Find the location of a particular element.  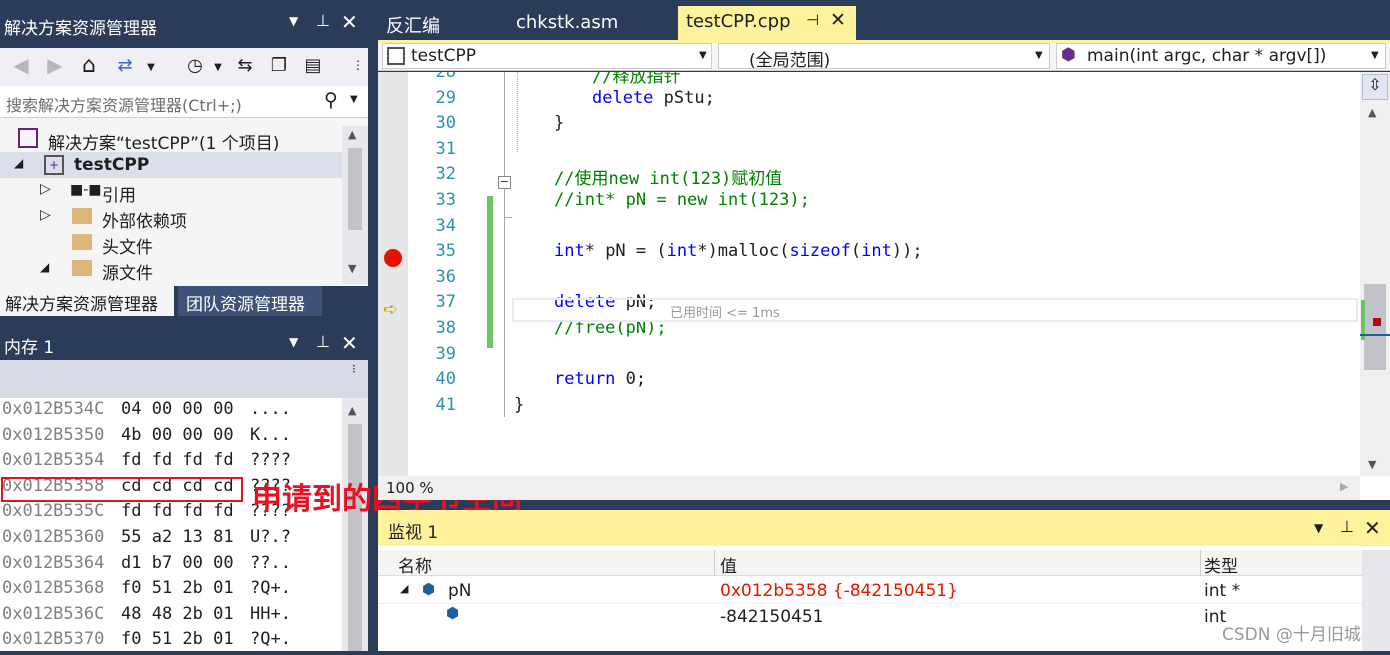

memory-scrollbar: ▲ is located at coordinates (355, 524).